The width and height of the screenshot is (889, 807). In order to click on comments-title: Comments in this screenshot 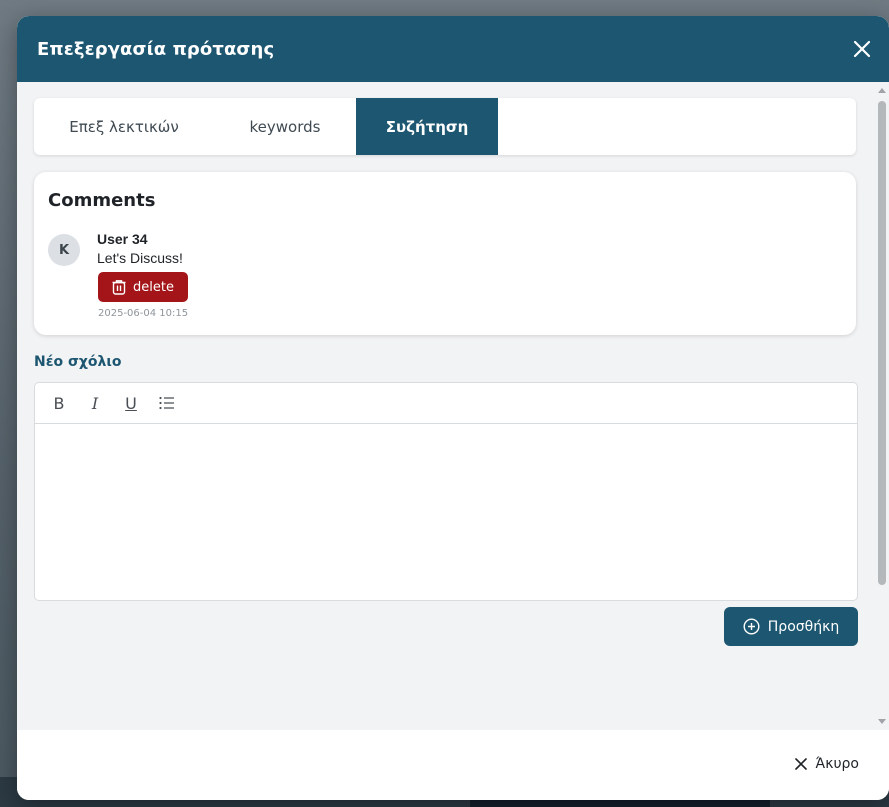, I will do `click(102, 200)`.